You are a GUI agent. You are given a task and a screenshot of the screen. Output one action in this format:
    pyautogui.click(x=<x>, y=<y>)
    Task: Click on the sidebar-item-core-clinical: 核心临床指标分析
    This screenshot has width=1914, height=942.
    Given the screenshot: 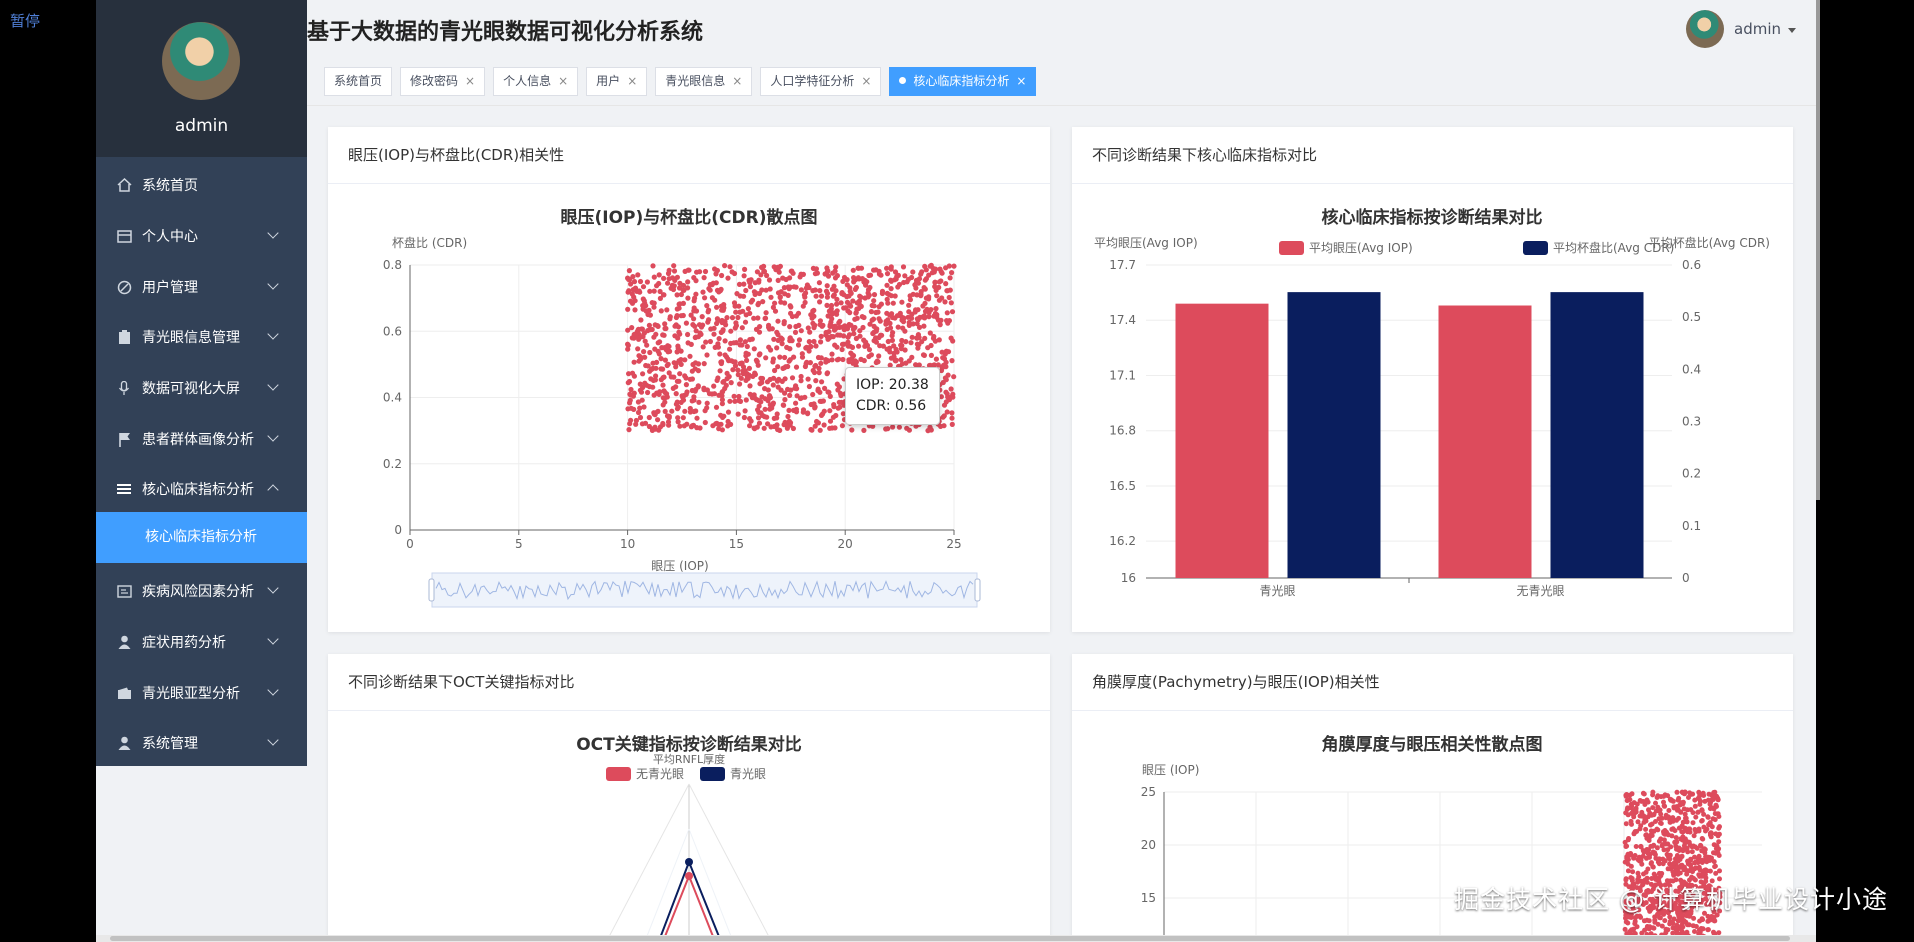 What is the action you would take?
    pyautogui.click(x=201, y=489)
    